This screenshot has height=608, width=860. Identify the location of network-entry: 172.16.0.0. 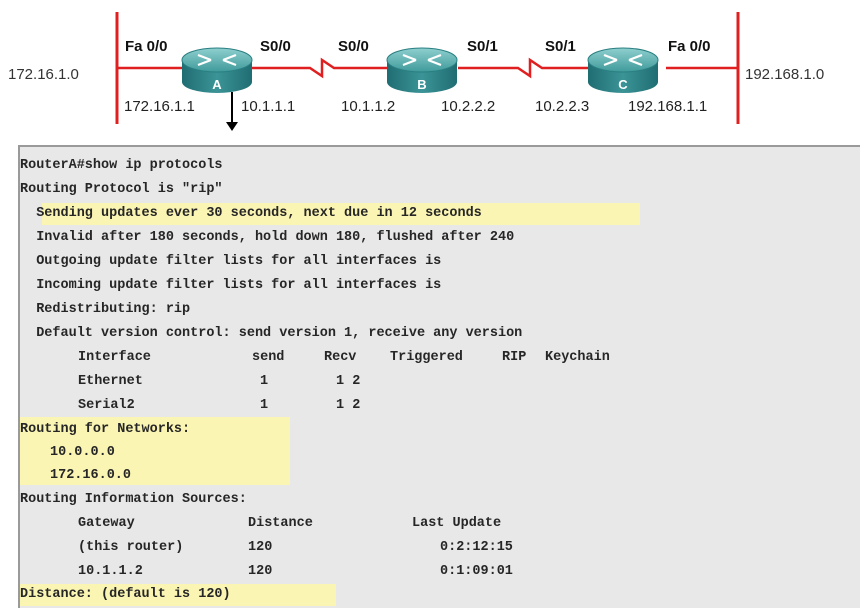
(91, 475).